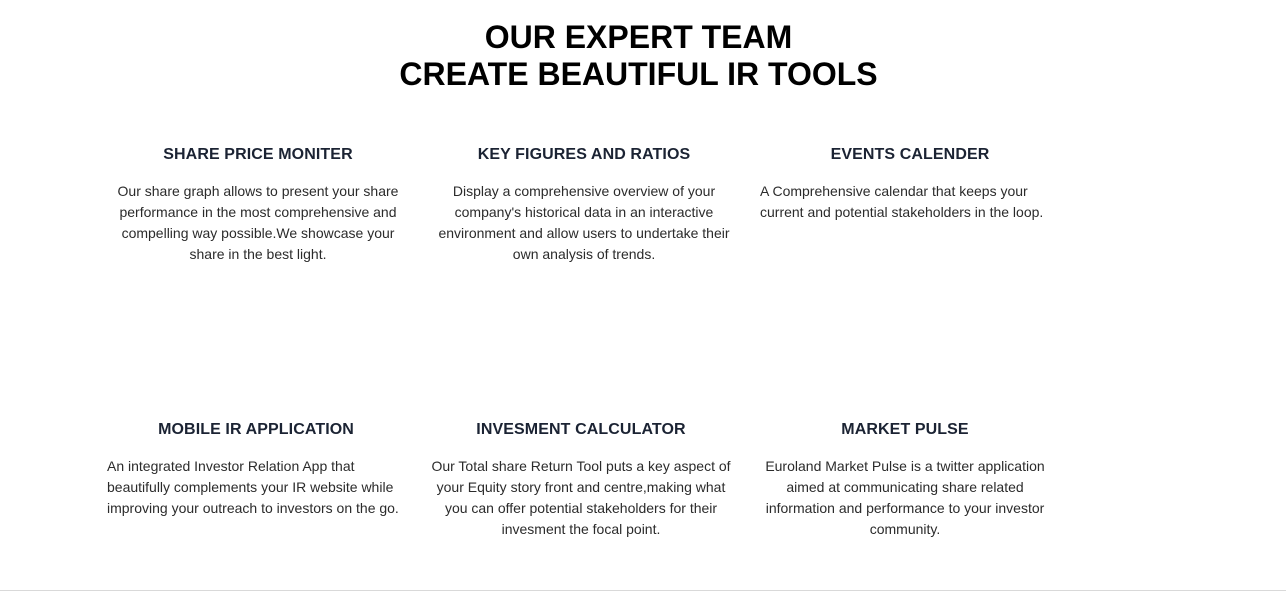  I want to click on tool-title: EVENTS CALENDER, so click(910, 154).